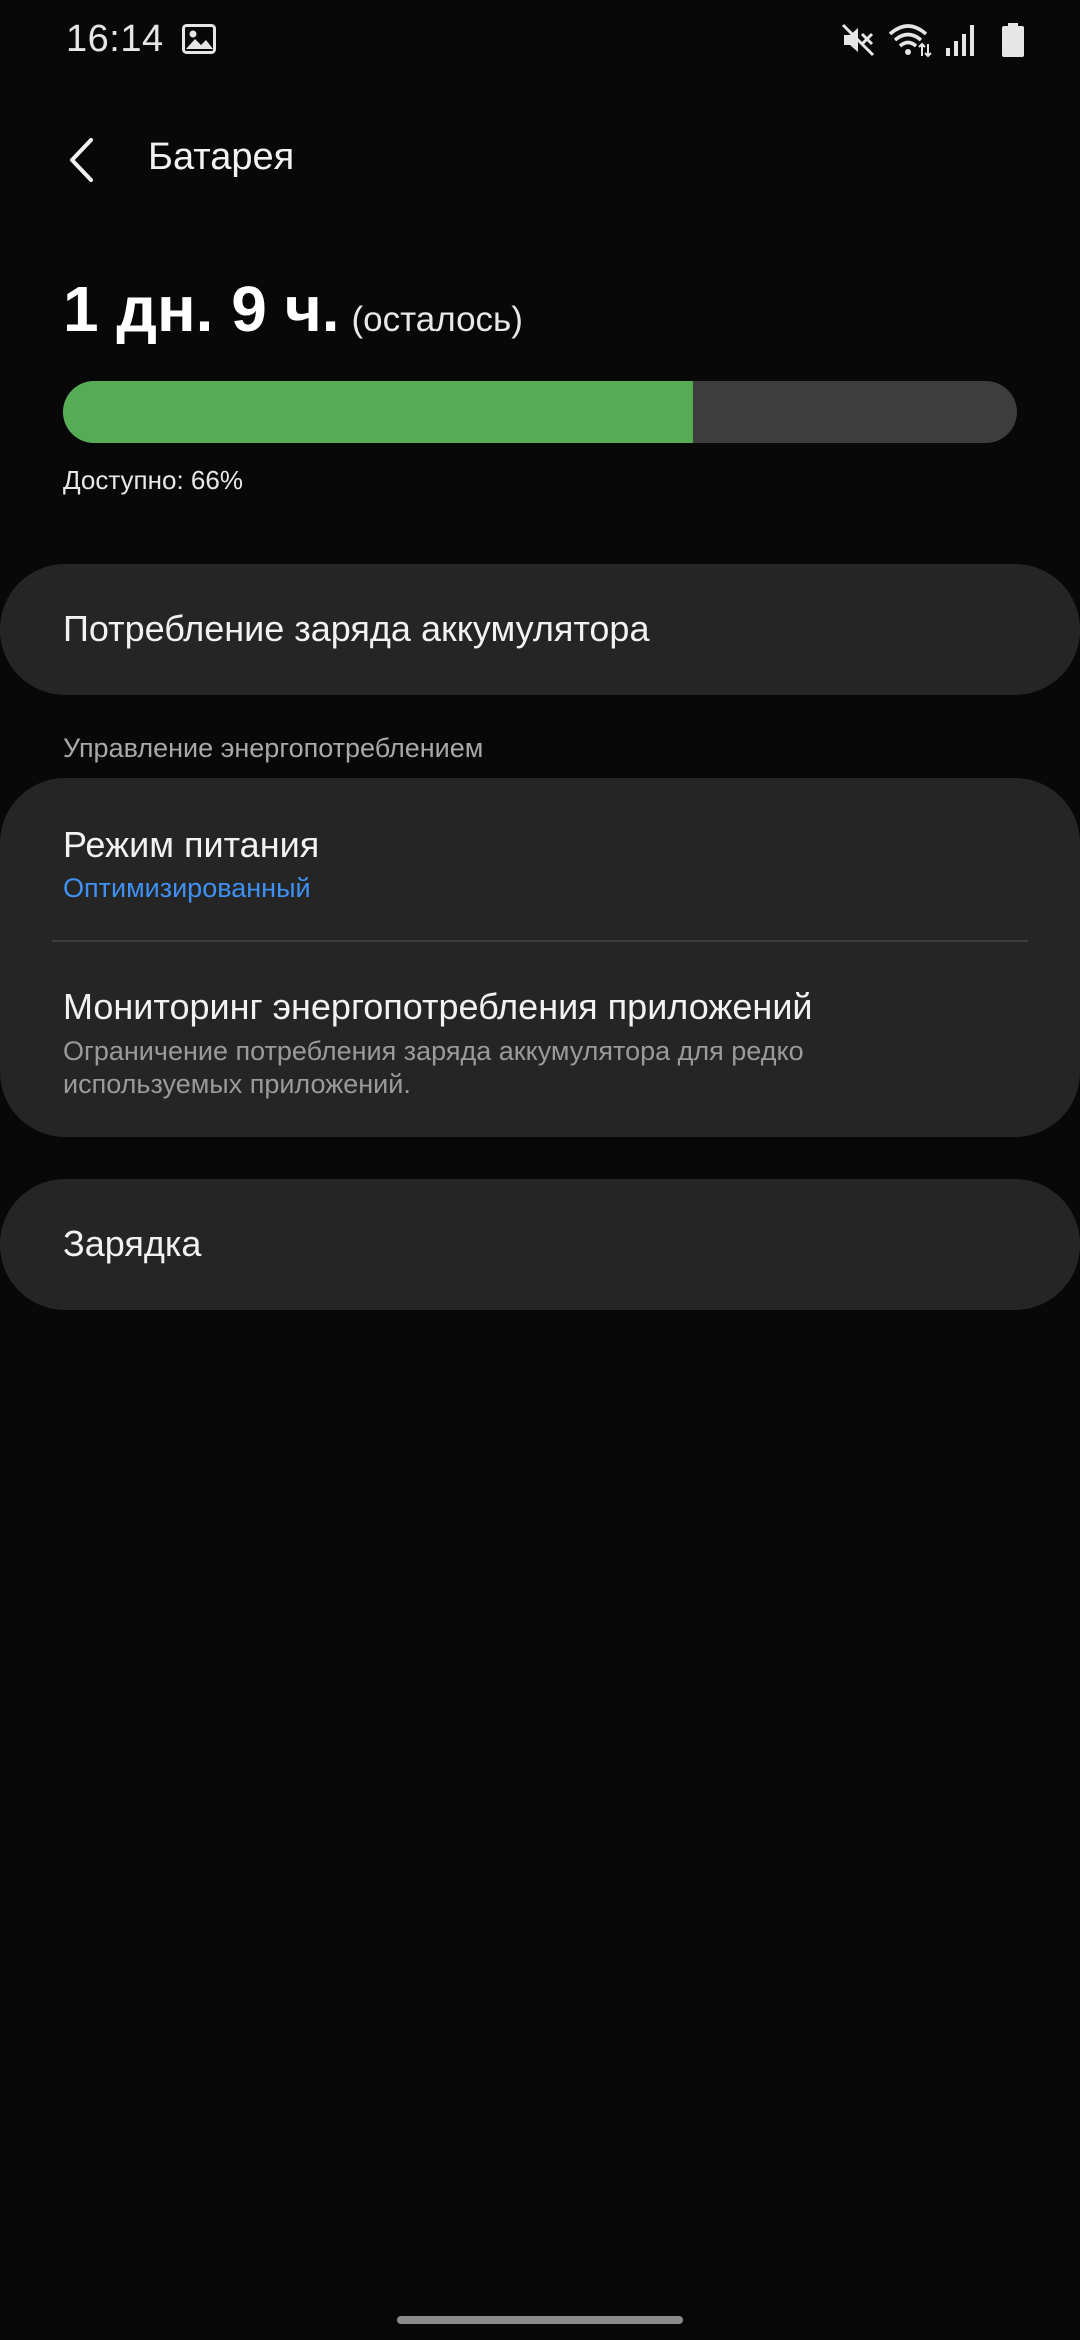 This screenshot has width=1080, height=2340. I want to click on power-mode-value: Оптимизированный, so click(187, 888).